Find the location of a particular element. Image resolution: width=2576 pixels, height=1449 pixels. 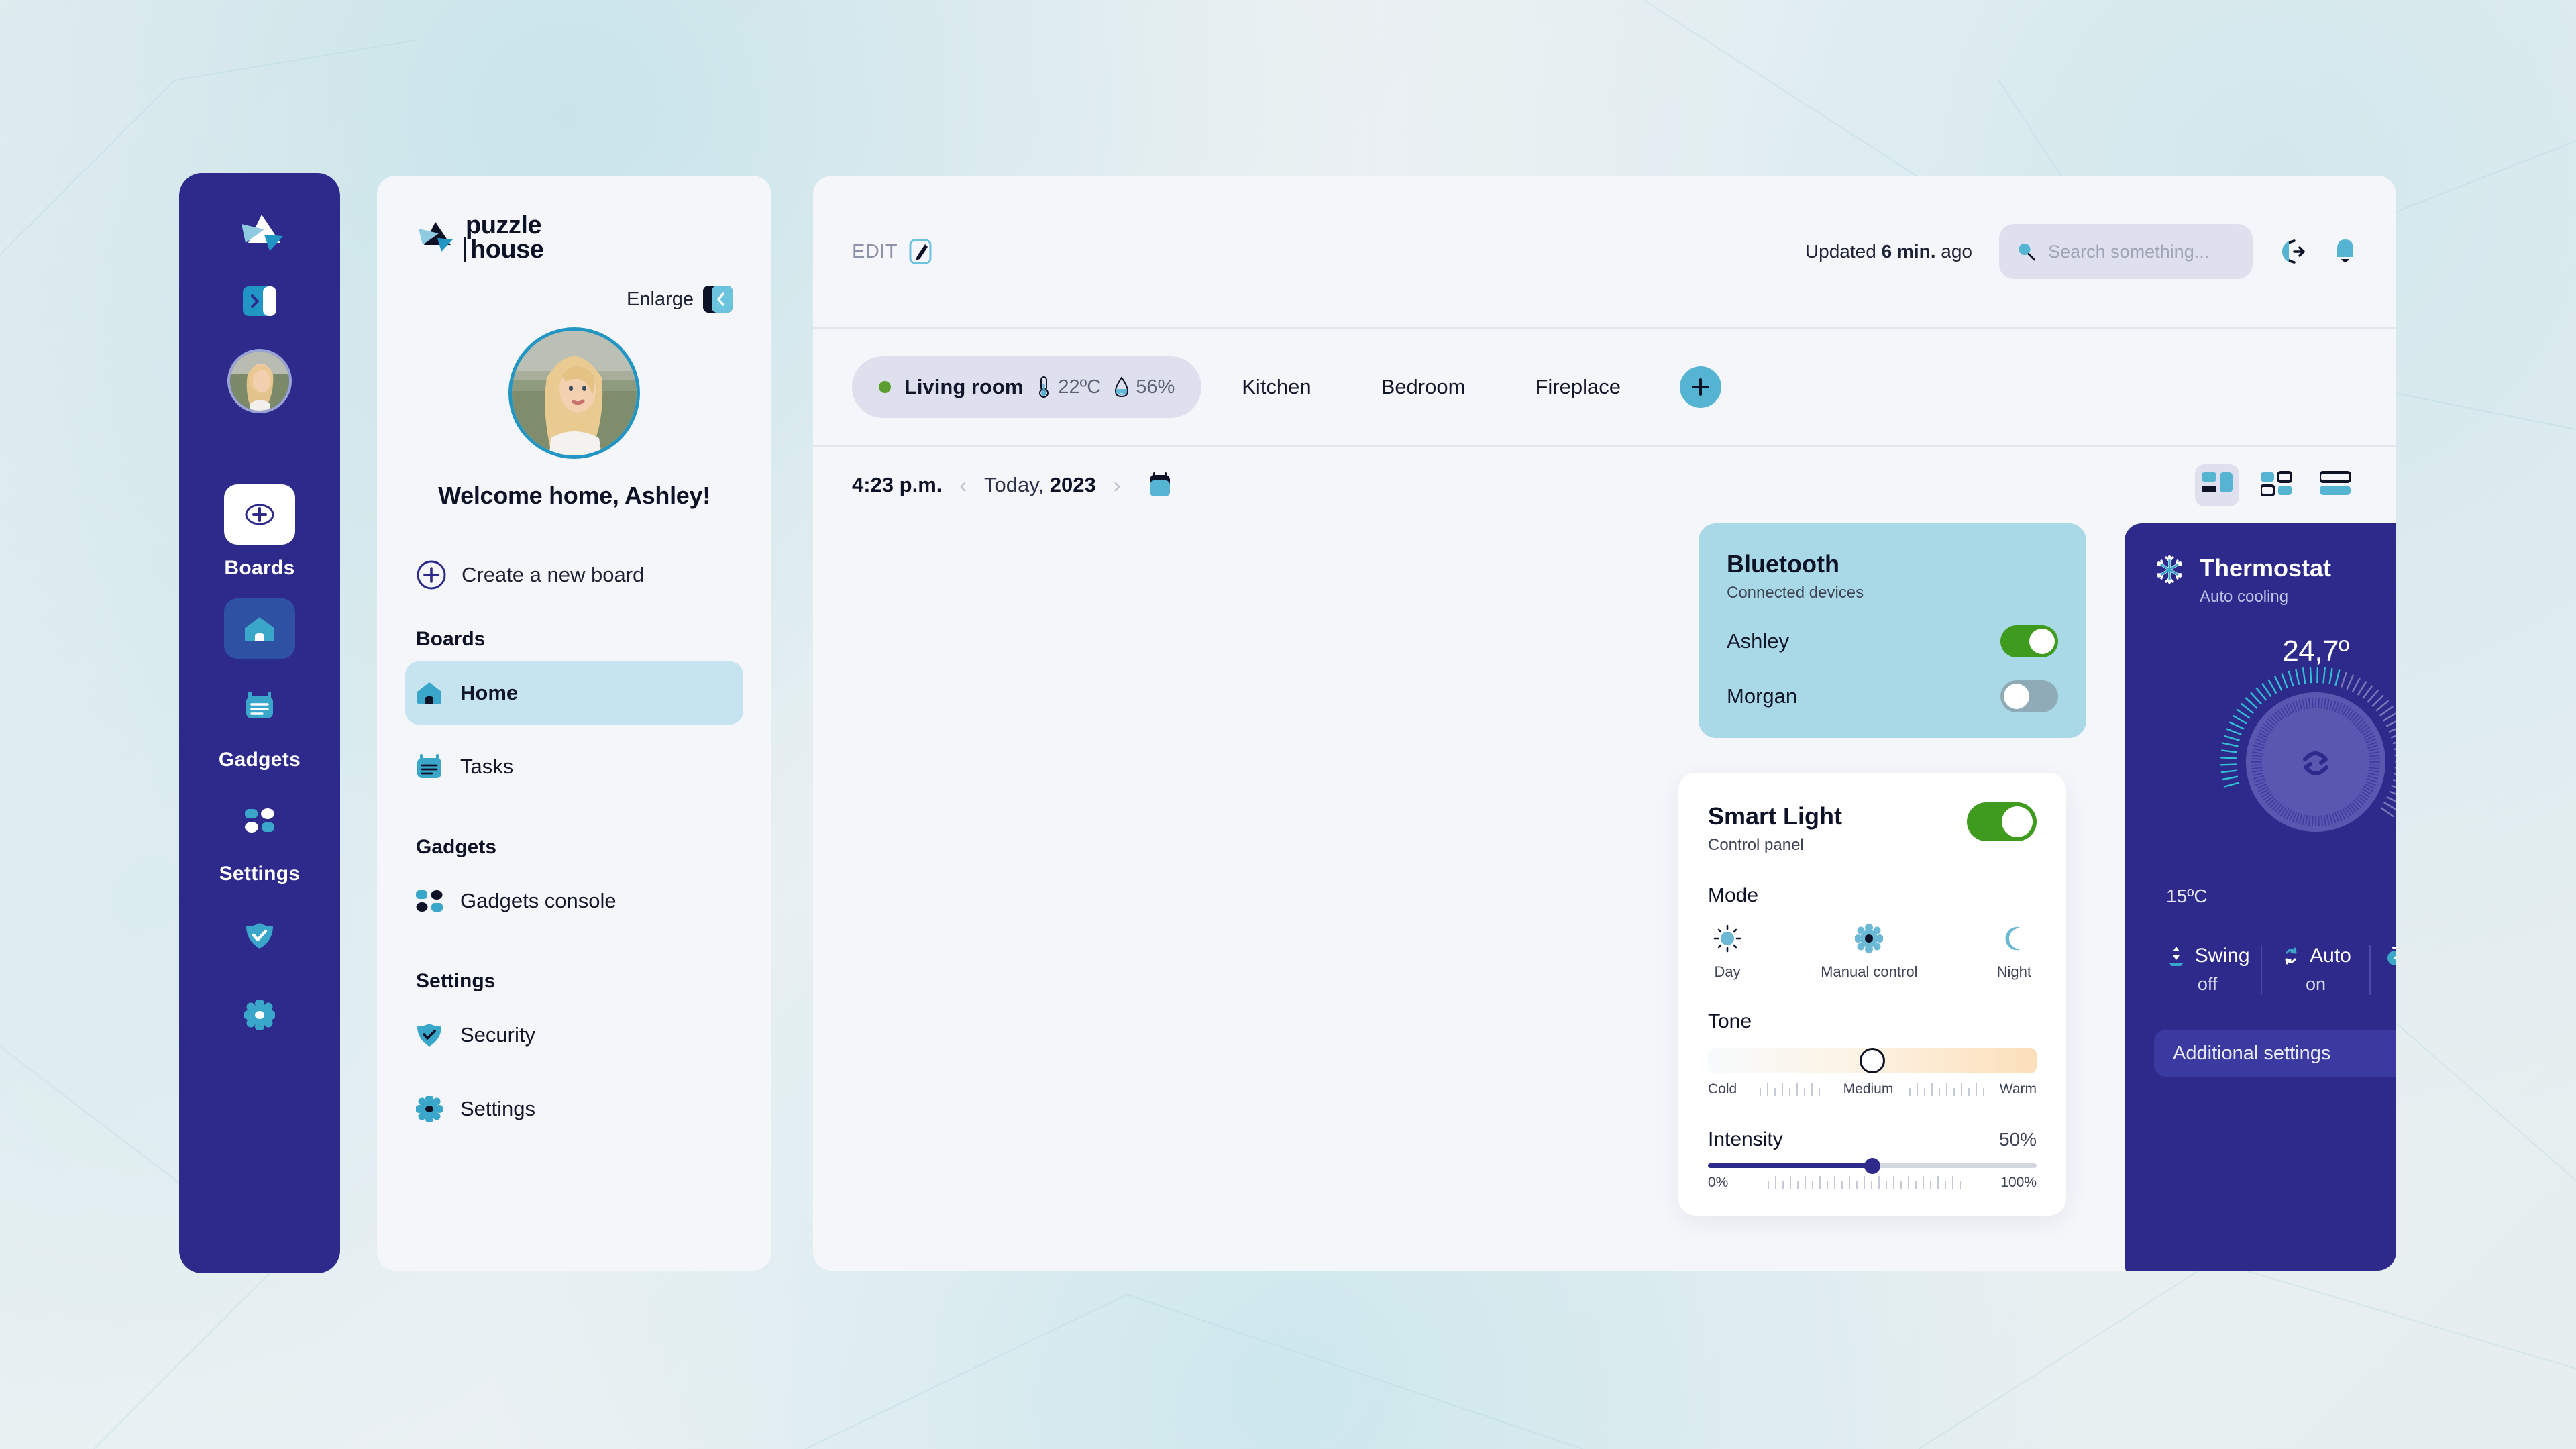

shield-check-icon is located at coordinates (429, 1035).